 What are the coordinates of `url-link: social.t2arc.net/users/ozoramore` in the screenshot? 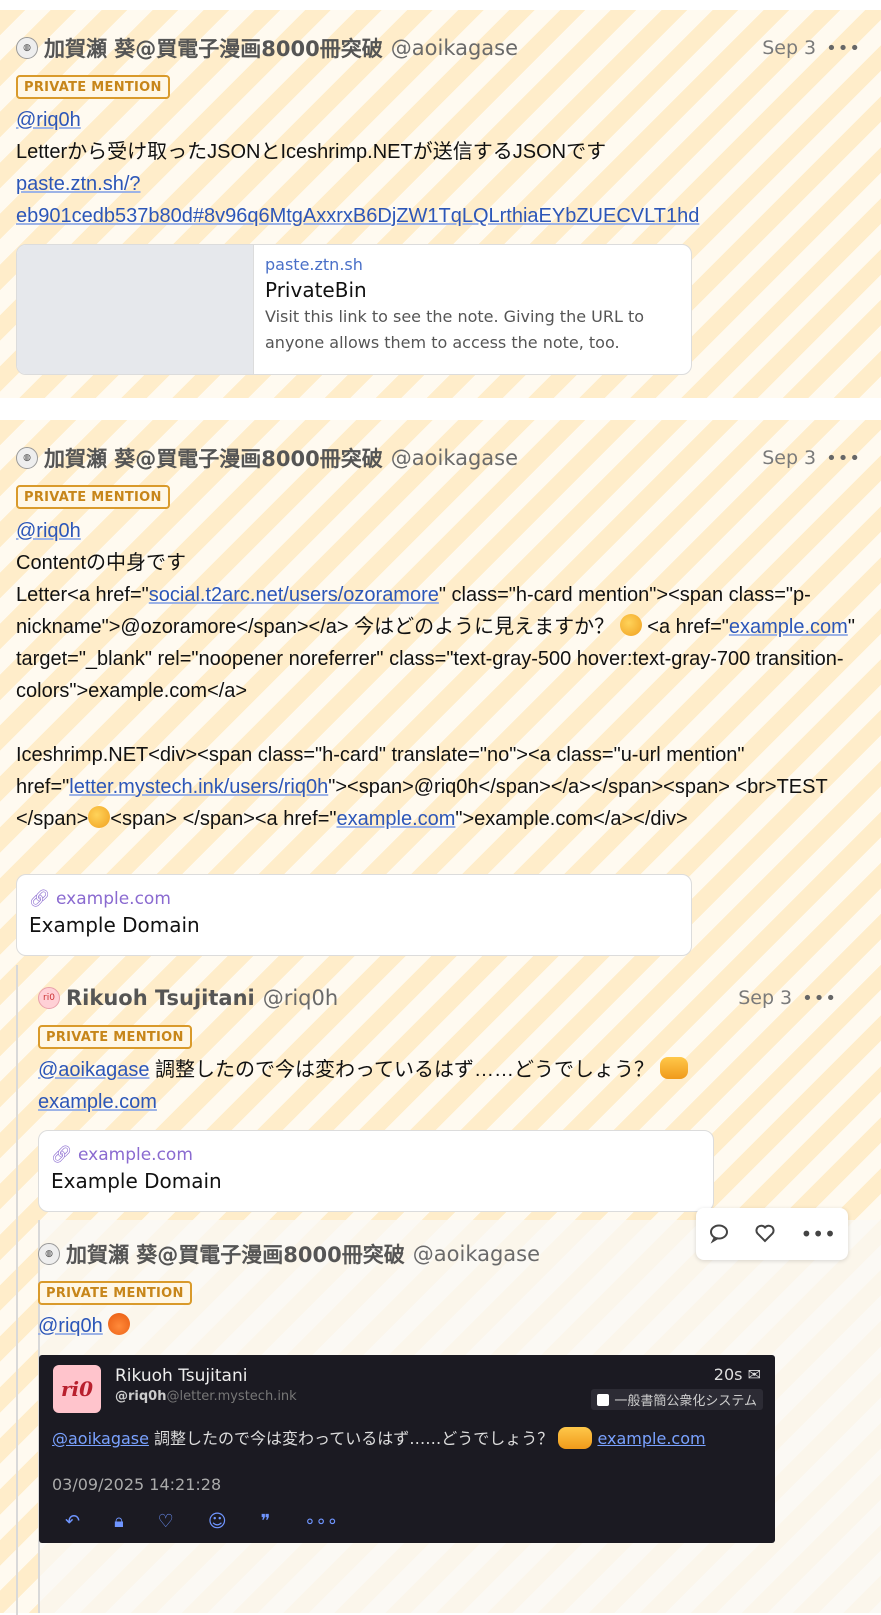 It's located at (294, 595).